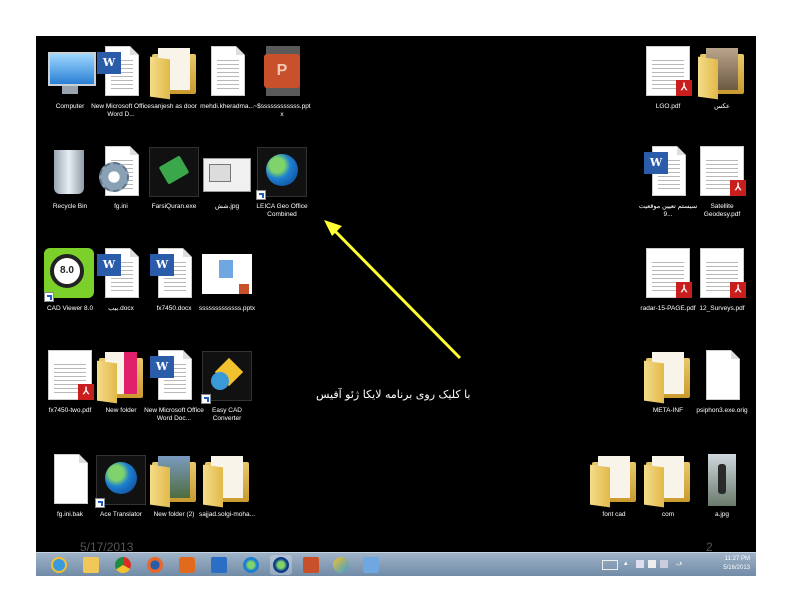 The height and width of the screenshot is (612, 792). Describe the element at coordinates (652, 564) in the screenshot. I see `network-status-icon` at that location.